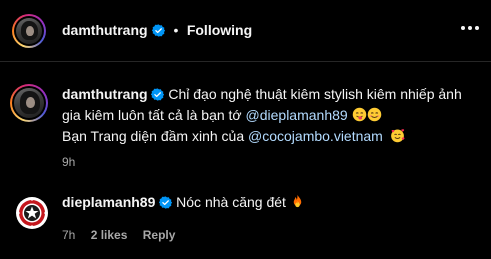 The width and height of the screenshot is (491, 259). What do you see at coordinates (109, 235) in the screenshot?
I see `likes-count: 2 likes` at bounding box center [109, 235].